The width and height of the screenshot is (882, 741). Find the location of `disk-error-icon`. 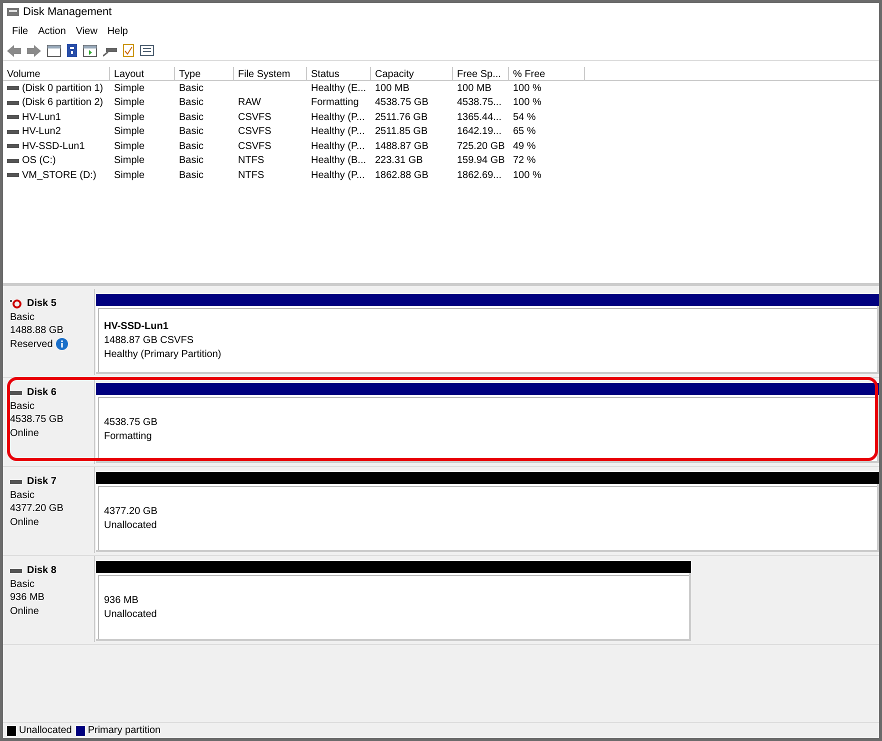

disk-error-icon is located at coordinates (16, 303).